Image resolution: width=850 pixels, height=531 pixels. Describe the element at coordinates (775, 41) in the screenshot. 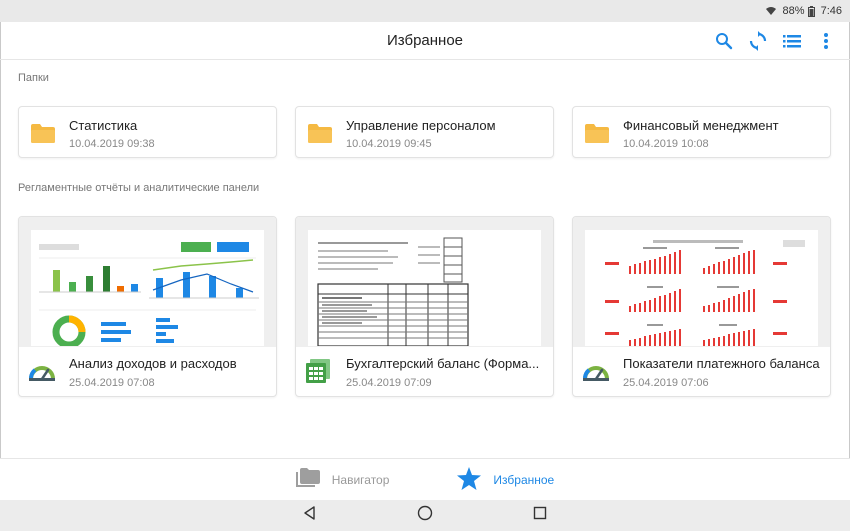

I see `appbar-actions` at that location.